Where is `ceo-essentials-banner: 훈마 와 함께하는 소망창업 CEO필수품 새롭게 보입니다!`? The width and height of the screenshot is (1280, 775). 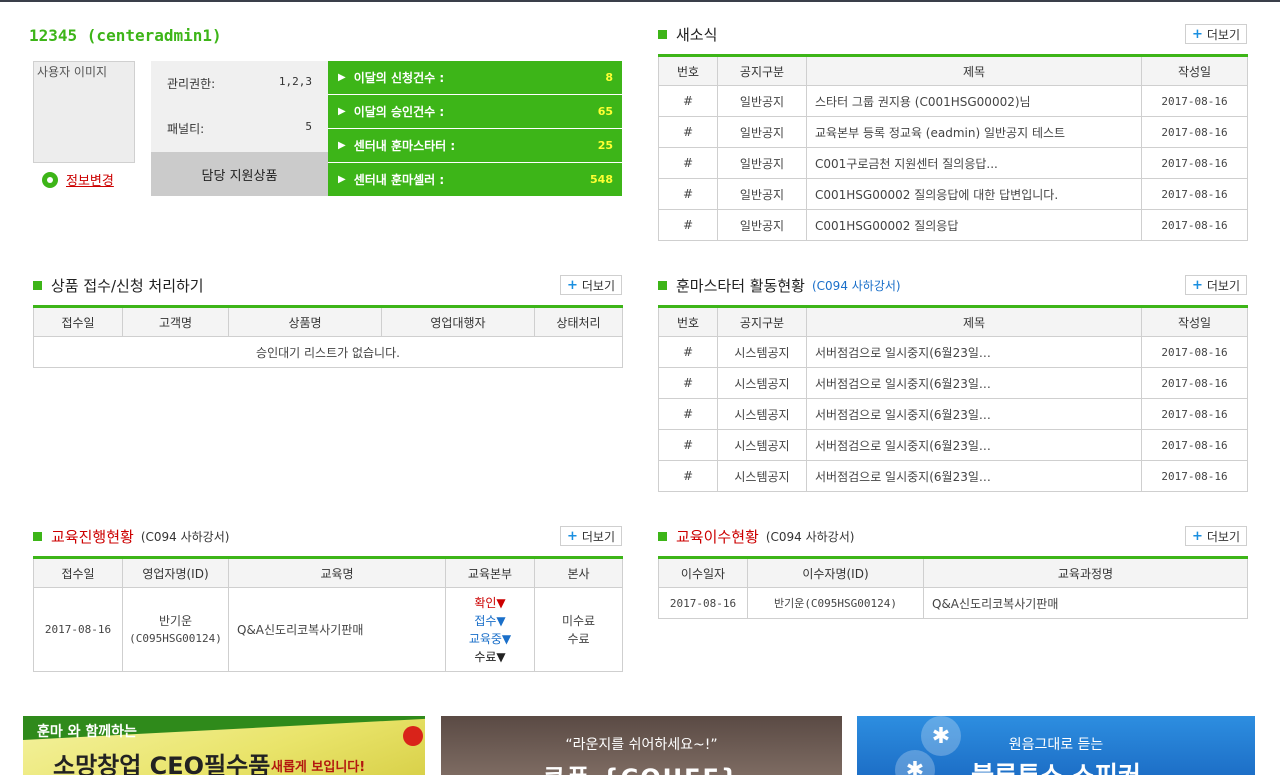 ceo-essentials-banner: 훈마 와 함께하는 소망창업 CEO필수품 새롭게 보입니다! is located at coordinates (224, 745).